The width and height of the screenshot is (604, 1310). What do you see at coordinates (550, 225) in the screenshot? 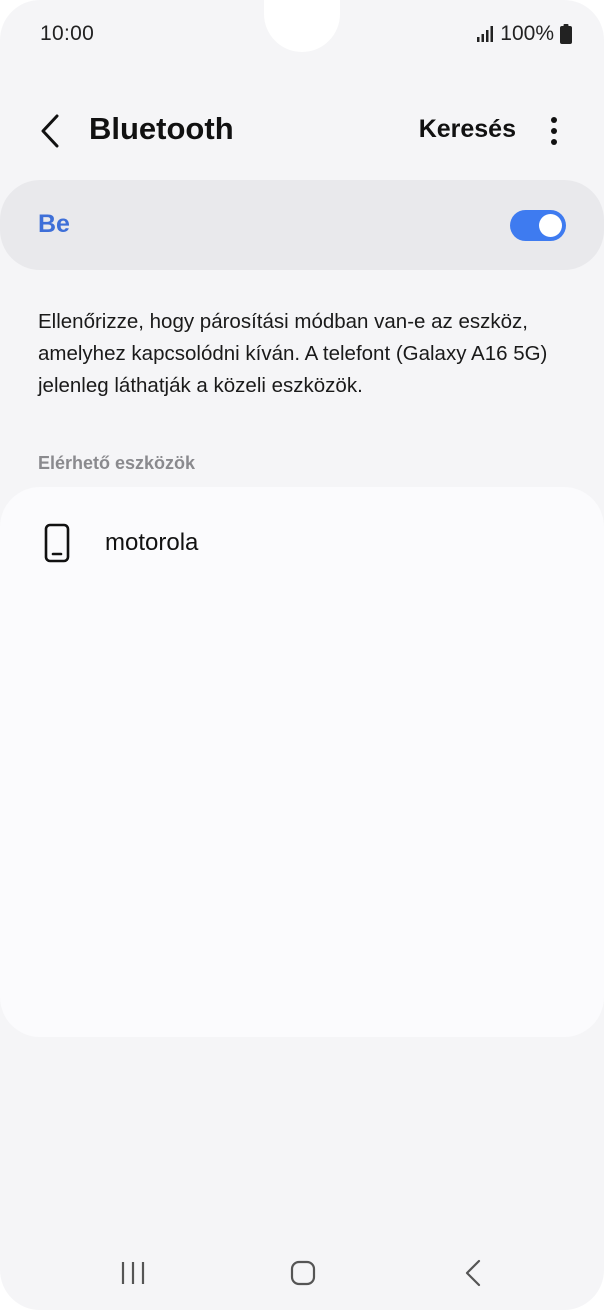
I see `switch-knob` at bounding box center [550, 225].